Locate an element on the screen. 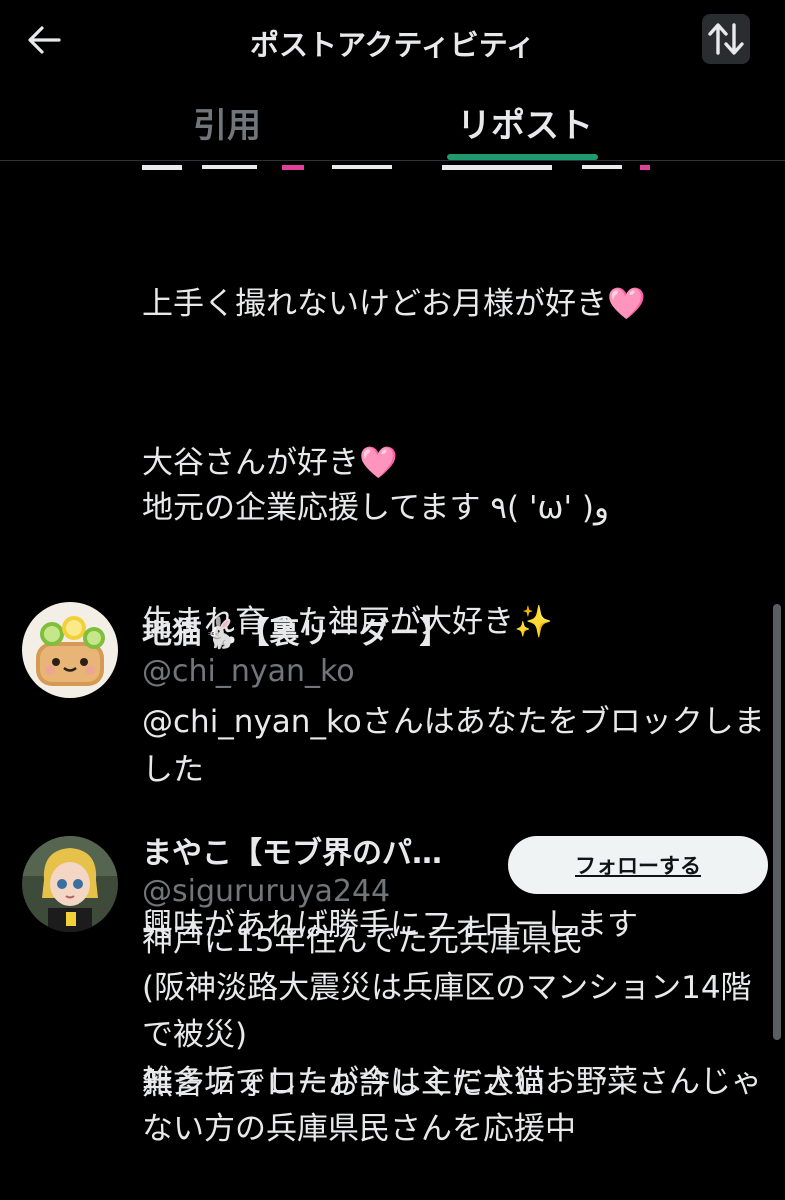 The height and width of the screenshot is (1200, 785). cut-off-text-line is located at coordinates (397, 165).